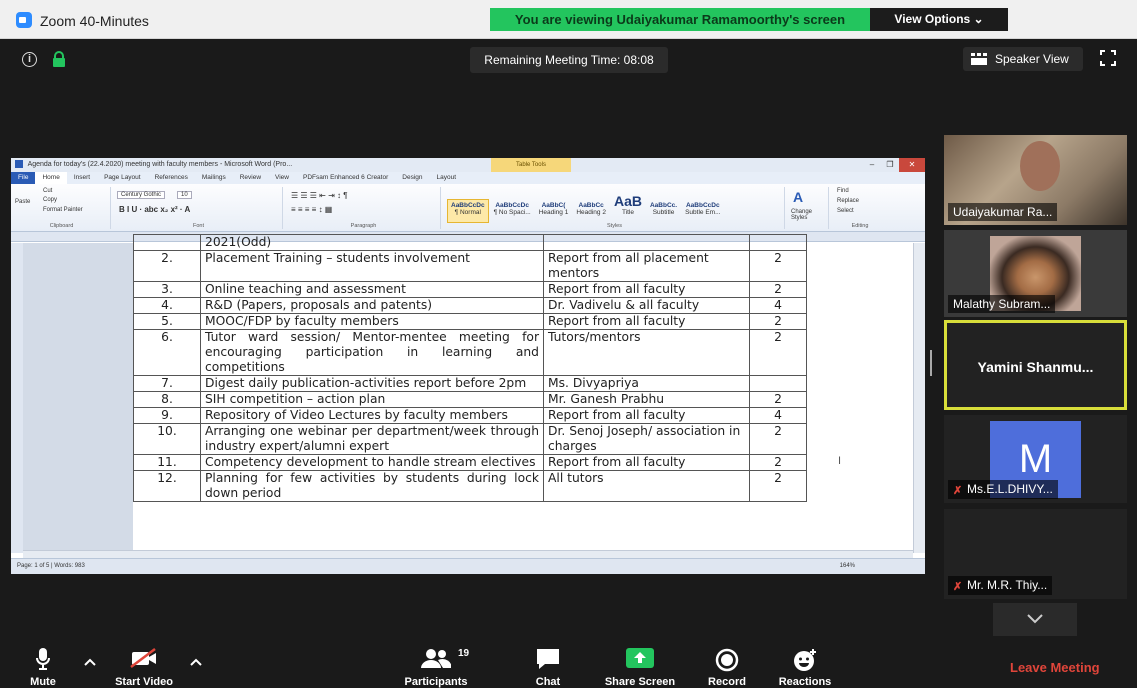  I want to click on table-cell-resp: Dr. Vadivelu & all faculty, so click(646, 305).